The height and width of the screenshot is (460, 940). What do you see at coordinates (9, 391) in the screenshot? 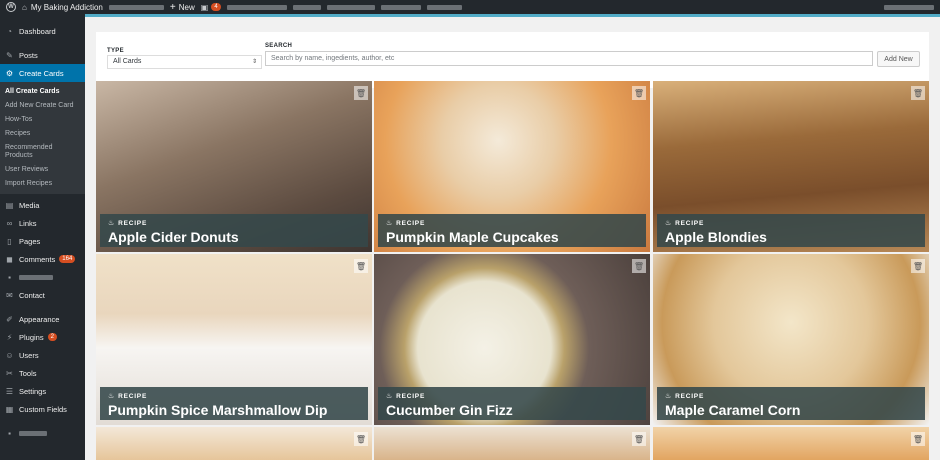
I see `settings-icon: ☰` at bounding box center [9, 391].